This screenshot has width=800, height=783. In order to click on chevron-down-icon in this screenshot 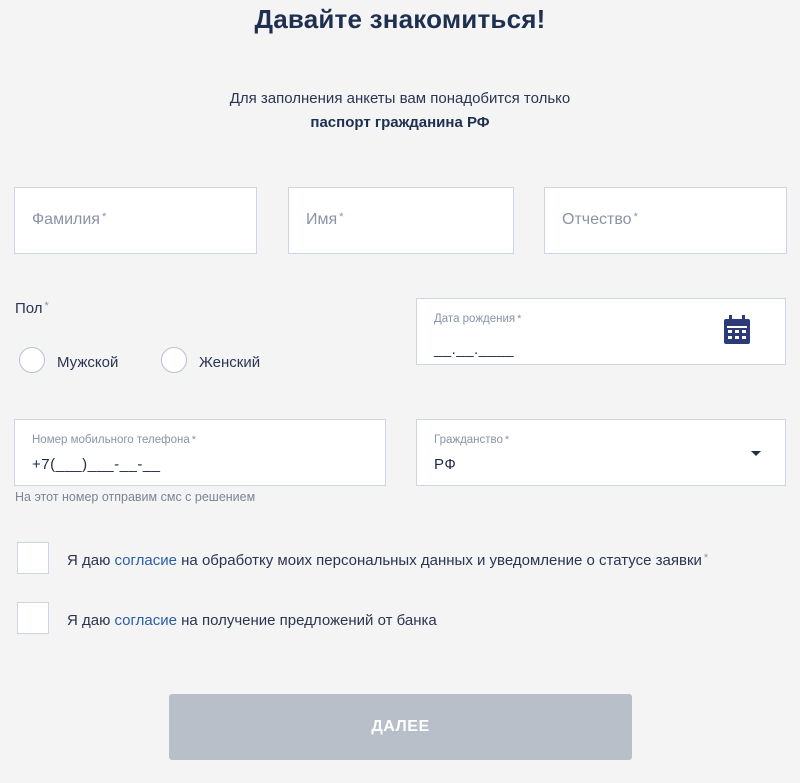, I will do `click(756, 453)`.